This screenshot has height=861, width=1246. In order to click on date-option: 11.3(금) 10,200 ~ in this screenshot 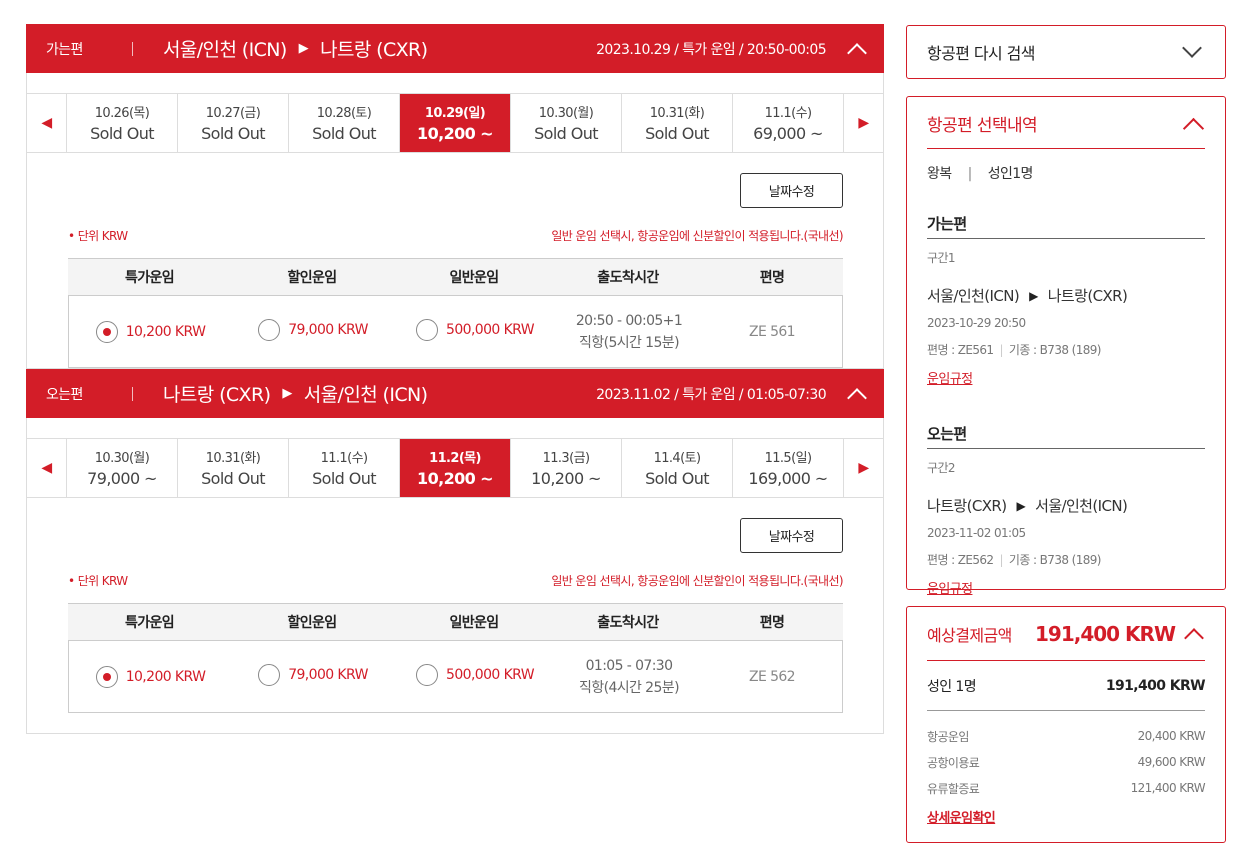, I will do `click(566, 468)`.